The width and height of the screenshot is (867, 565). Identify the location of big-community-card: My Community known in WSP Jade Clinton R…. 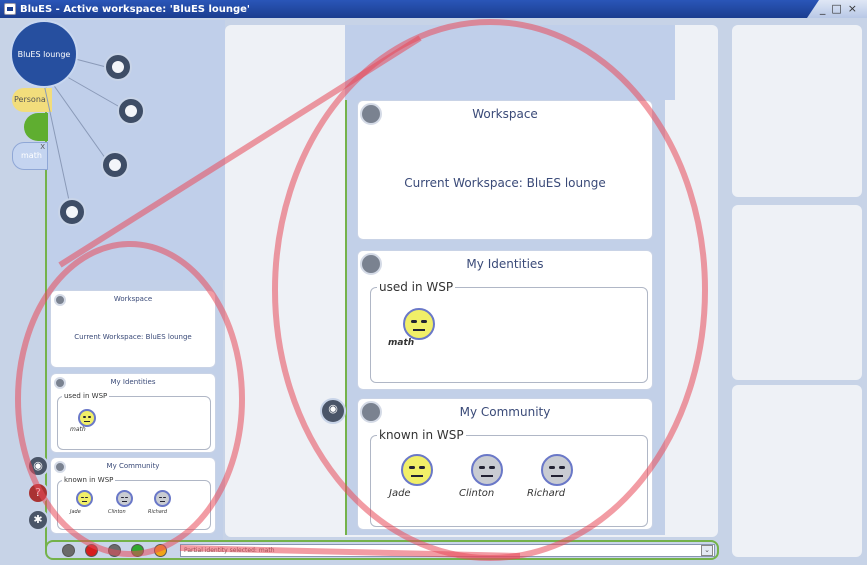
(505, 464).